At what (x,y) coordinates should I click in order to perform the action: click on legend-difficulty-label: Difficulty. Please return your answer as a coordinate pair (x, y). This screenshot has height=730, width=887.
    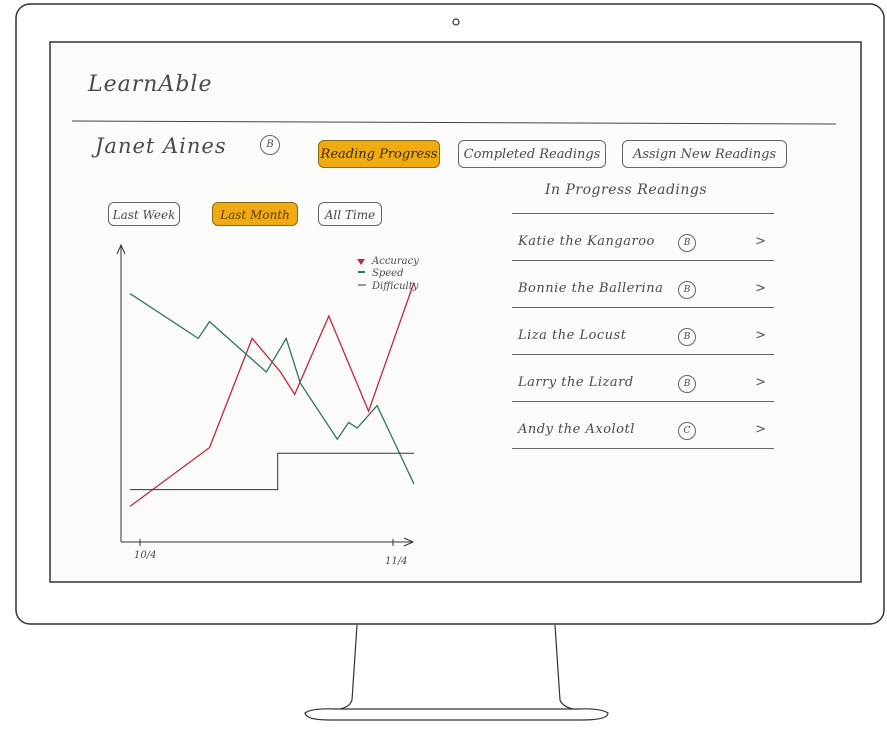
    Looking at the image, I should click on (395, 286).